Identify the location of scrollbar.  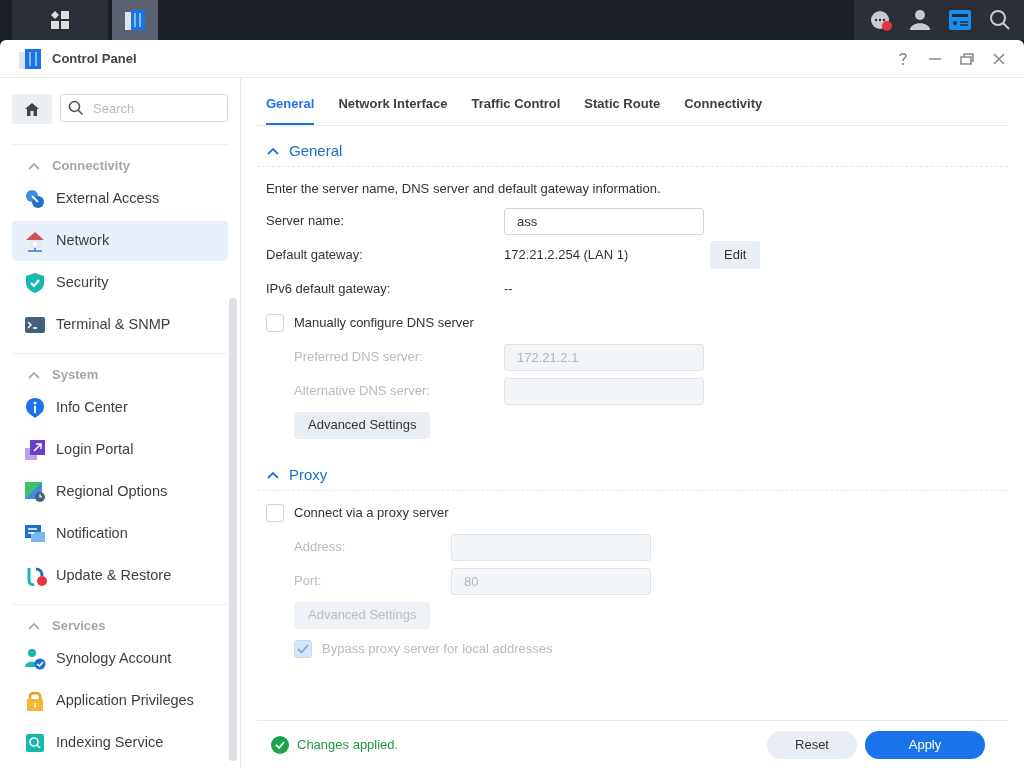
(233, 529).